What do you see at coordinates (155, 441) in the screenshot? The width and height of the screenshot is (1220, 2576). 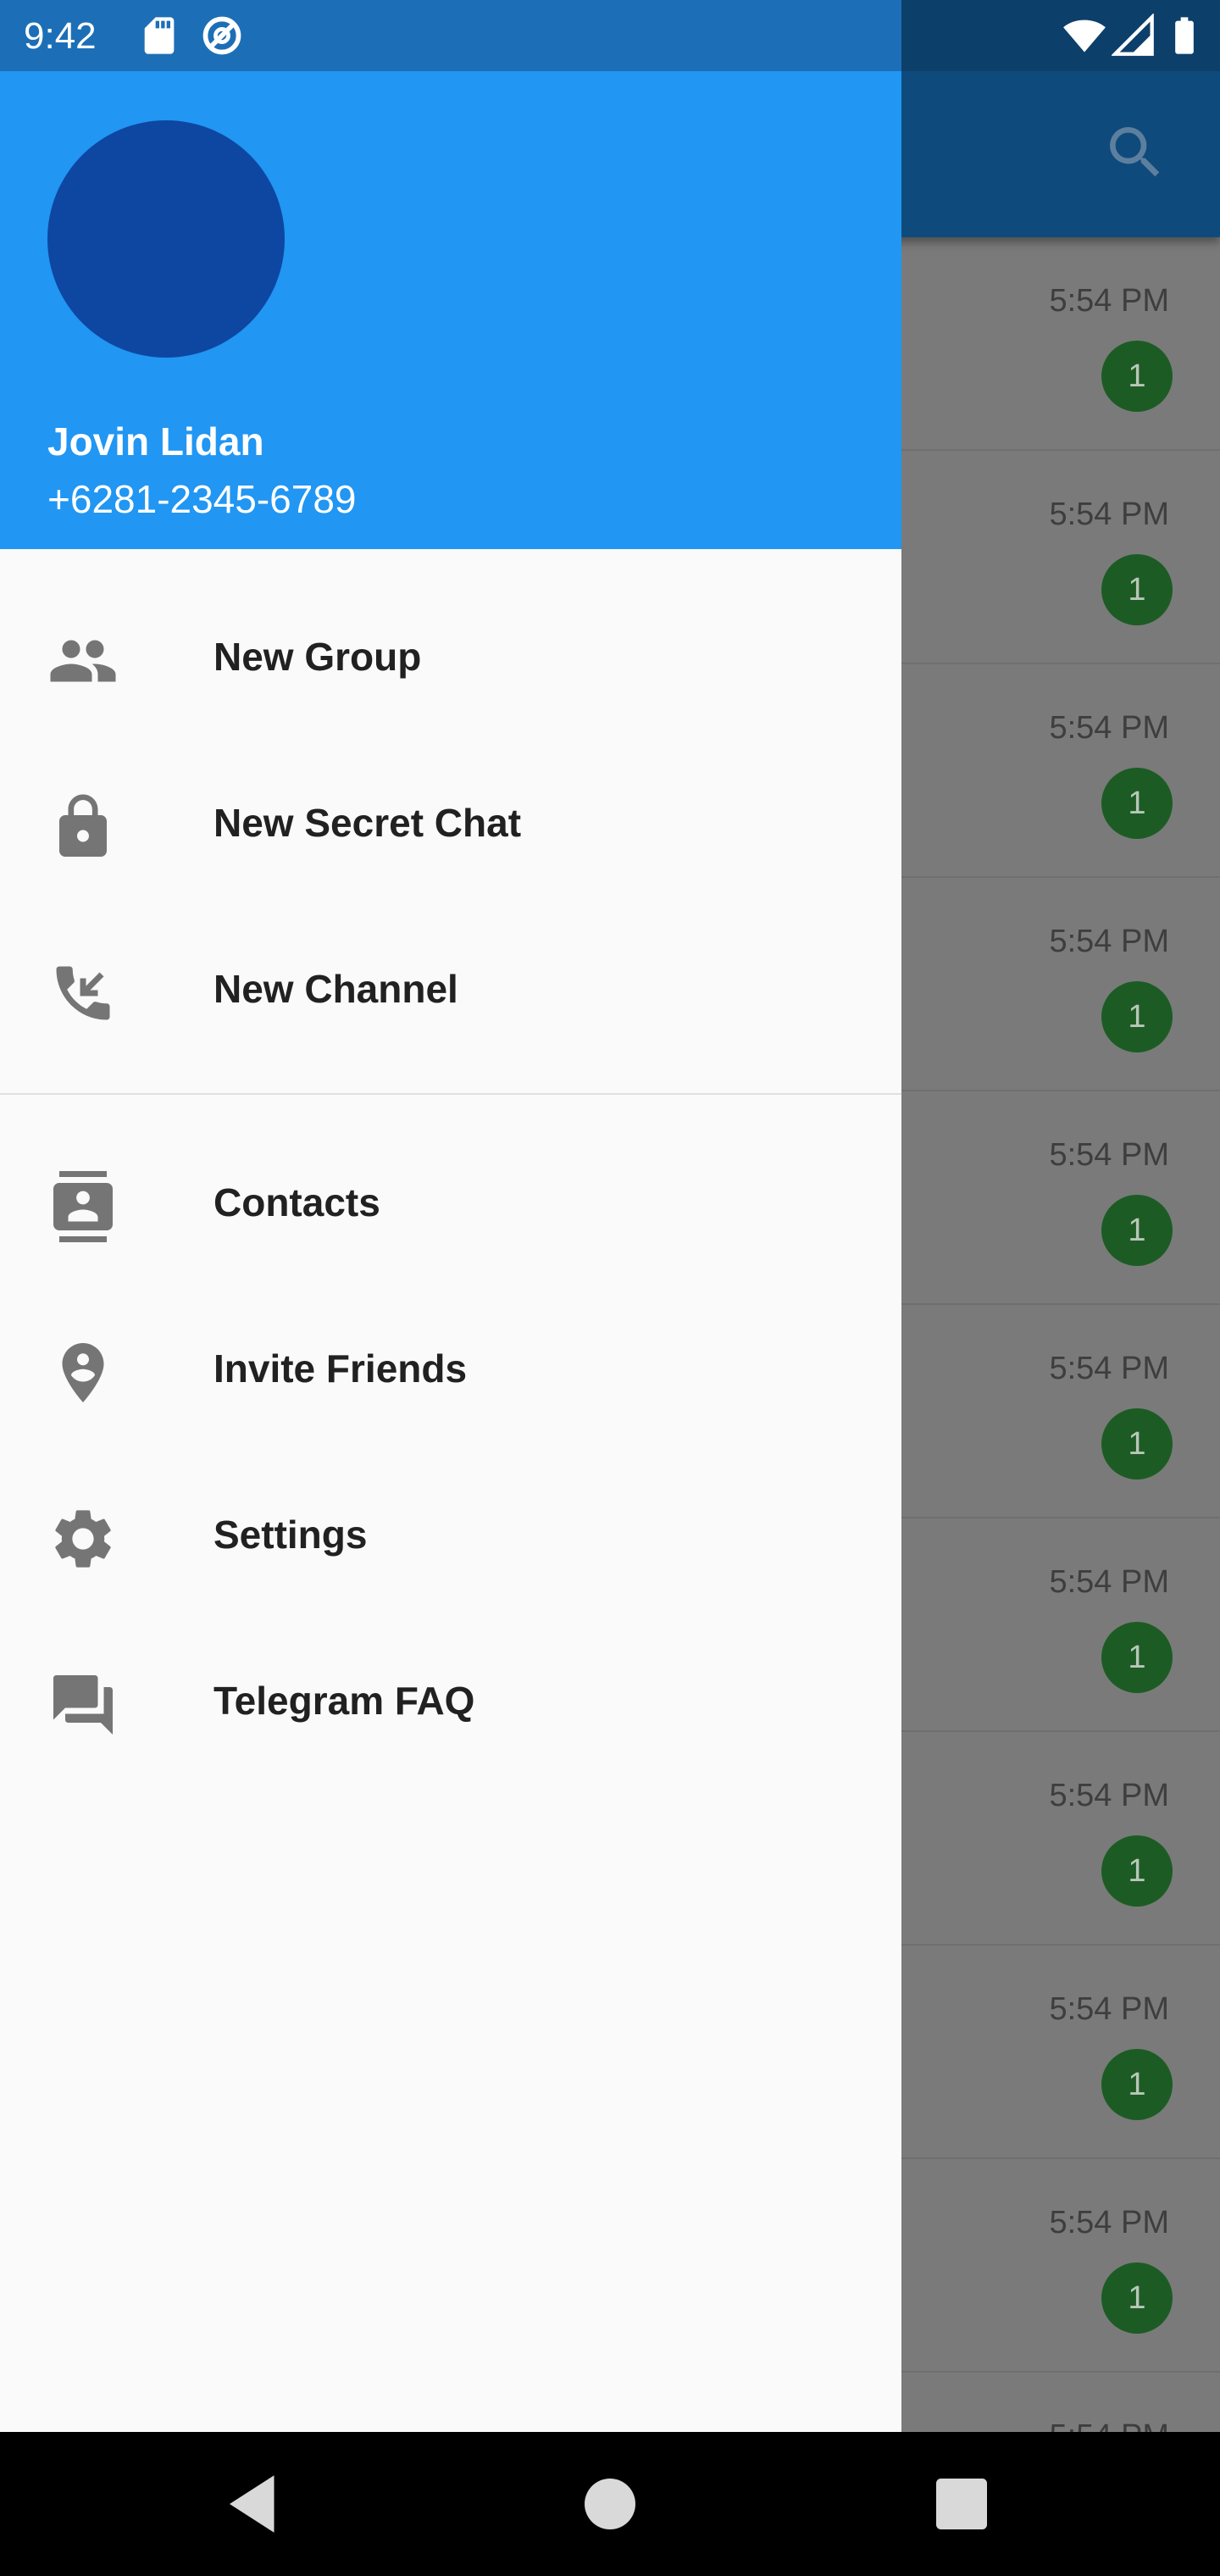 I see `user-name: Jovin Lidan` at bounding box center [155, 441].